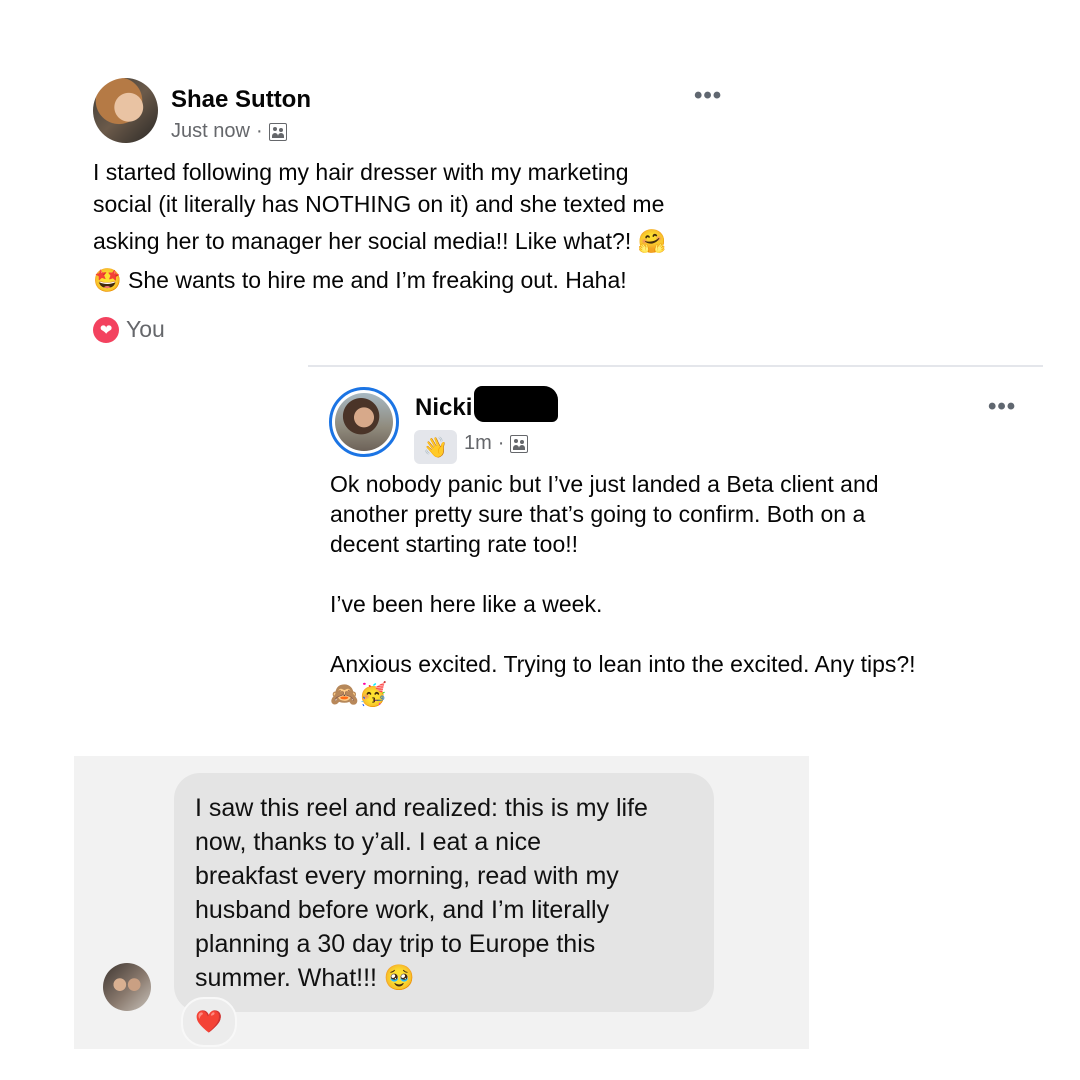 The height and width of the screenshot is (1080, 1080). I want to click on post-text-line: decent starting rate too!!, so click(454, 544).